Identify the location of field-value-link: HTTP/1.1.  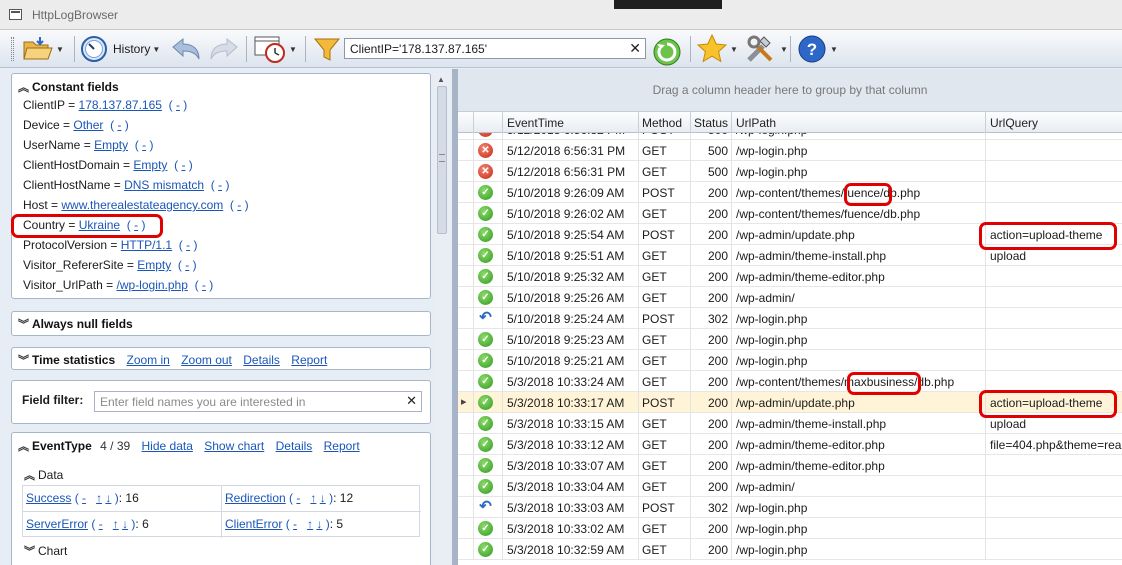
(146, 245).